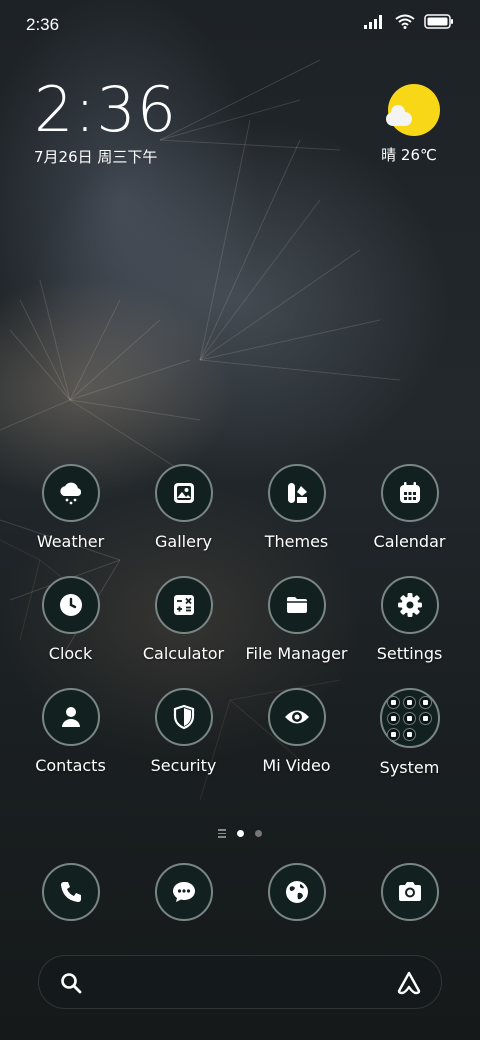  I want to click on clock-widget-date: 7月26日 周三下午, so click(96, 157).